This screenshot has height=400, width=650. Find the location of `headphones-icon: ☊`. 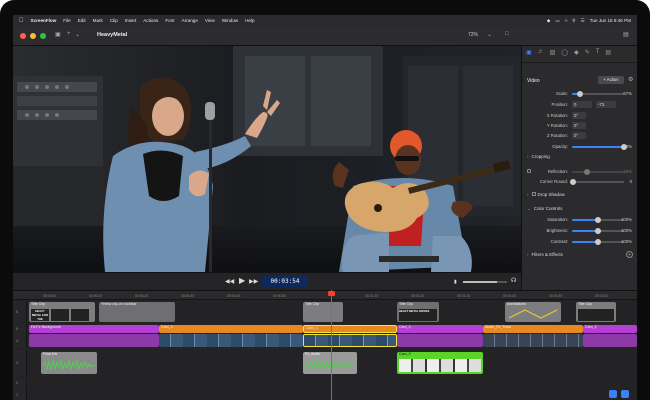

headphones-icon: ☊ is located at coordinates (513, 280).